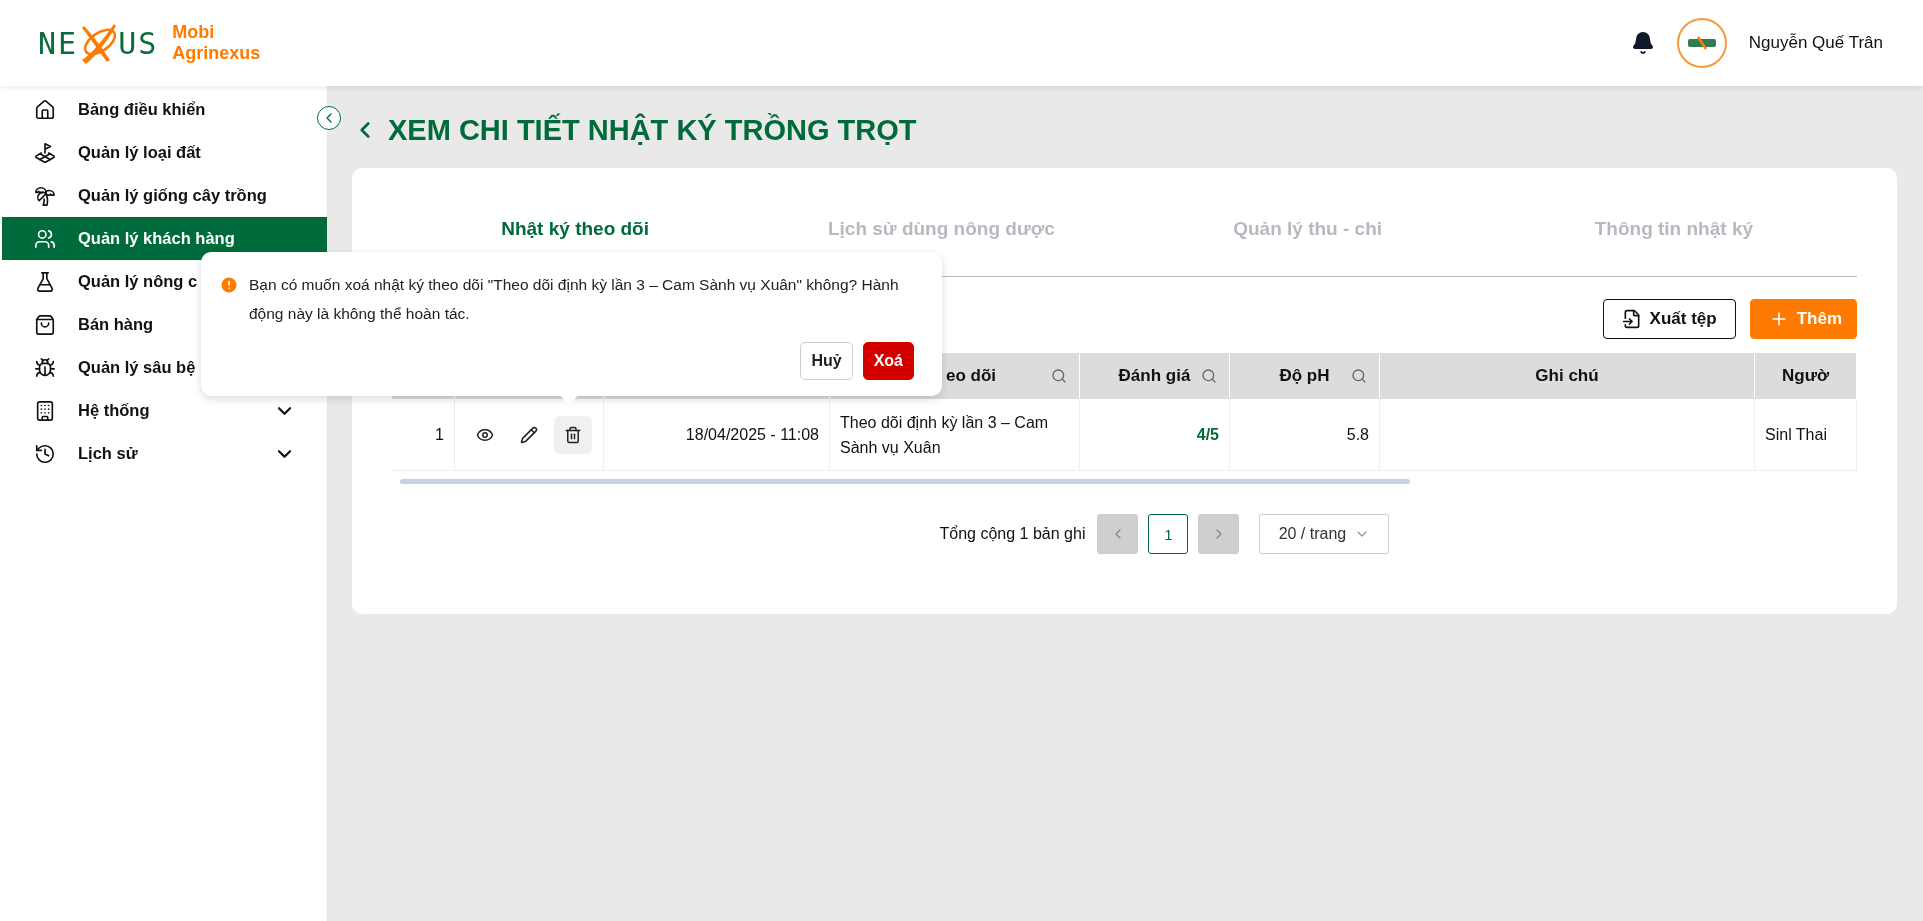 The height and width of the screenshot is (921, 1923). I want to click on table-cell: Theo dõi định kỳ lần 3 – Cam Sành vụ Xuân, so click(955, 435).